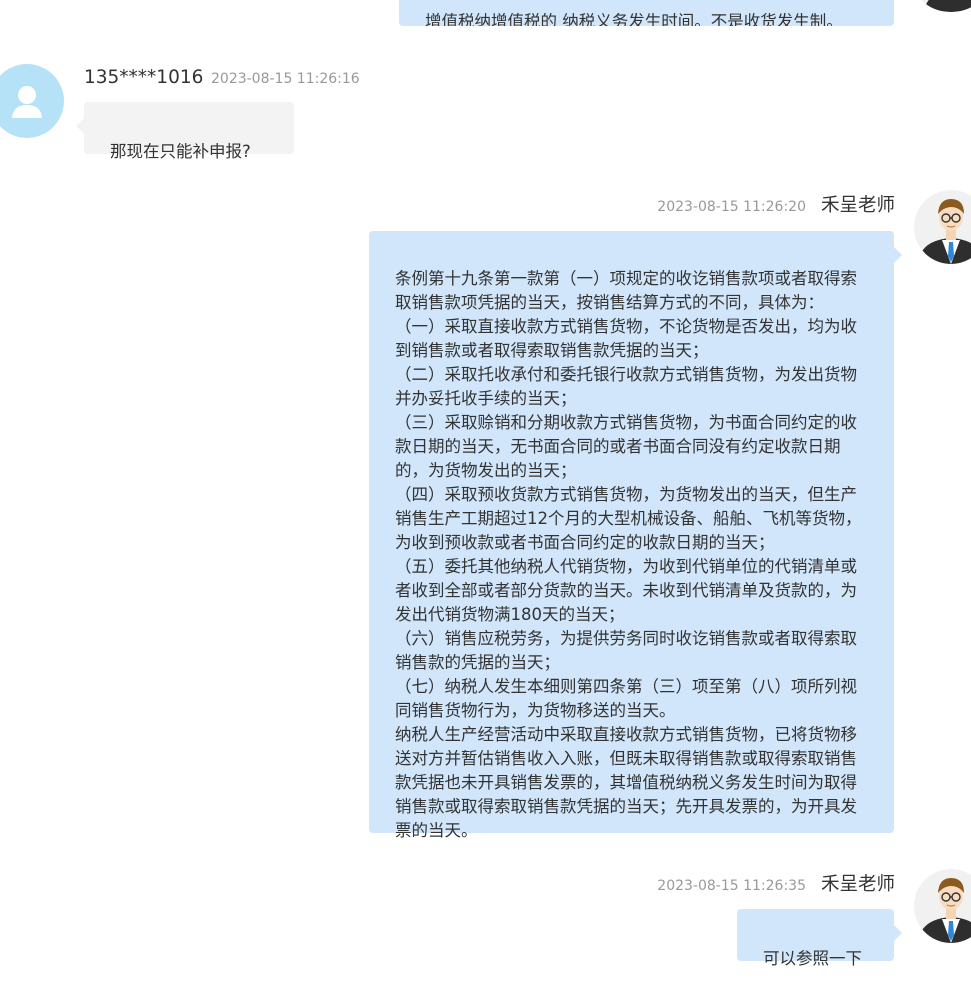 The image size is (971, 984). I want to click on user-silhouette-icon, so click(27, 102).